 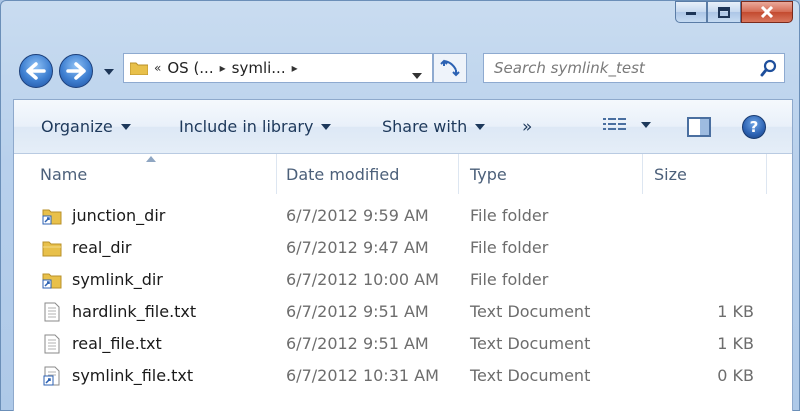 What do you see at coordinates (614, 124) in the screenshot?
I see `details-view-icon` at bounding box center [614, 124].